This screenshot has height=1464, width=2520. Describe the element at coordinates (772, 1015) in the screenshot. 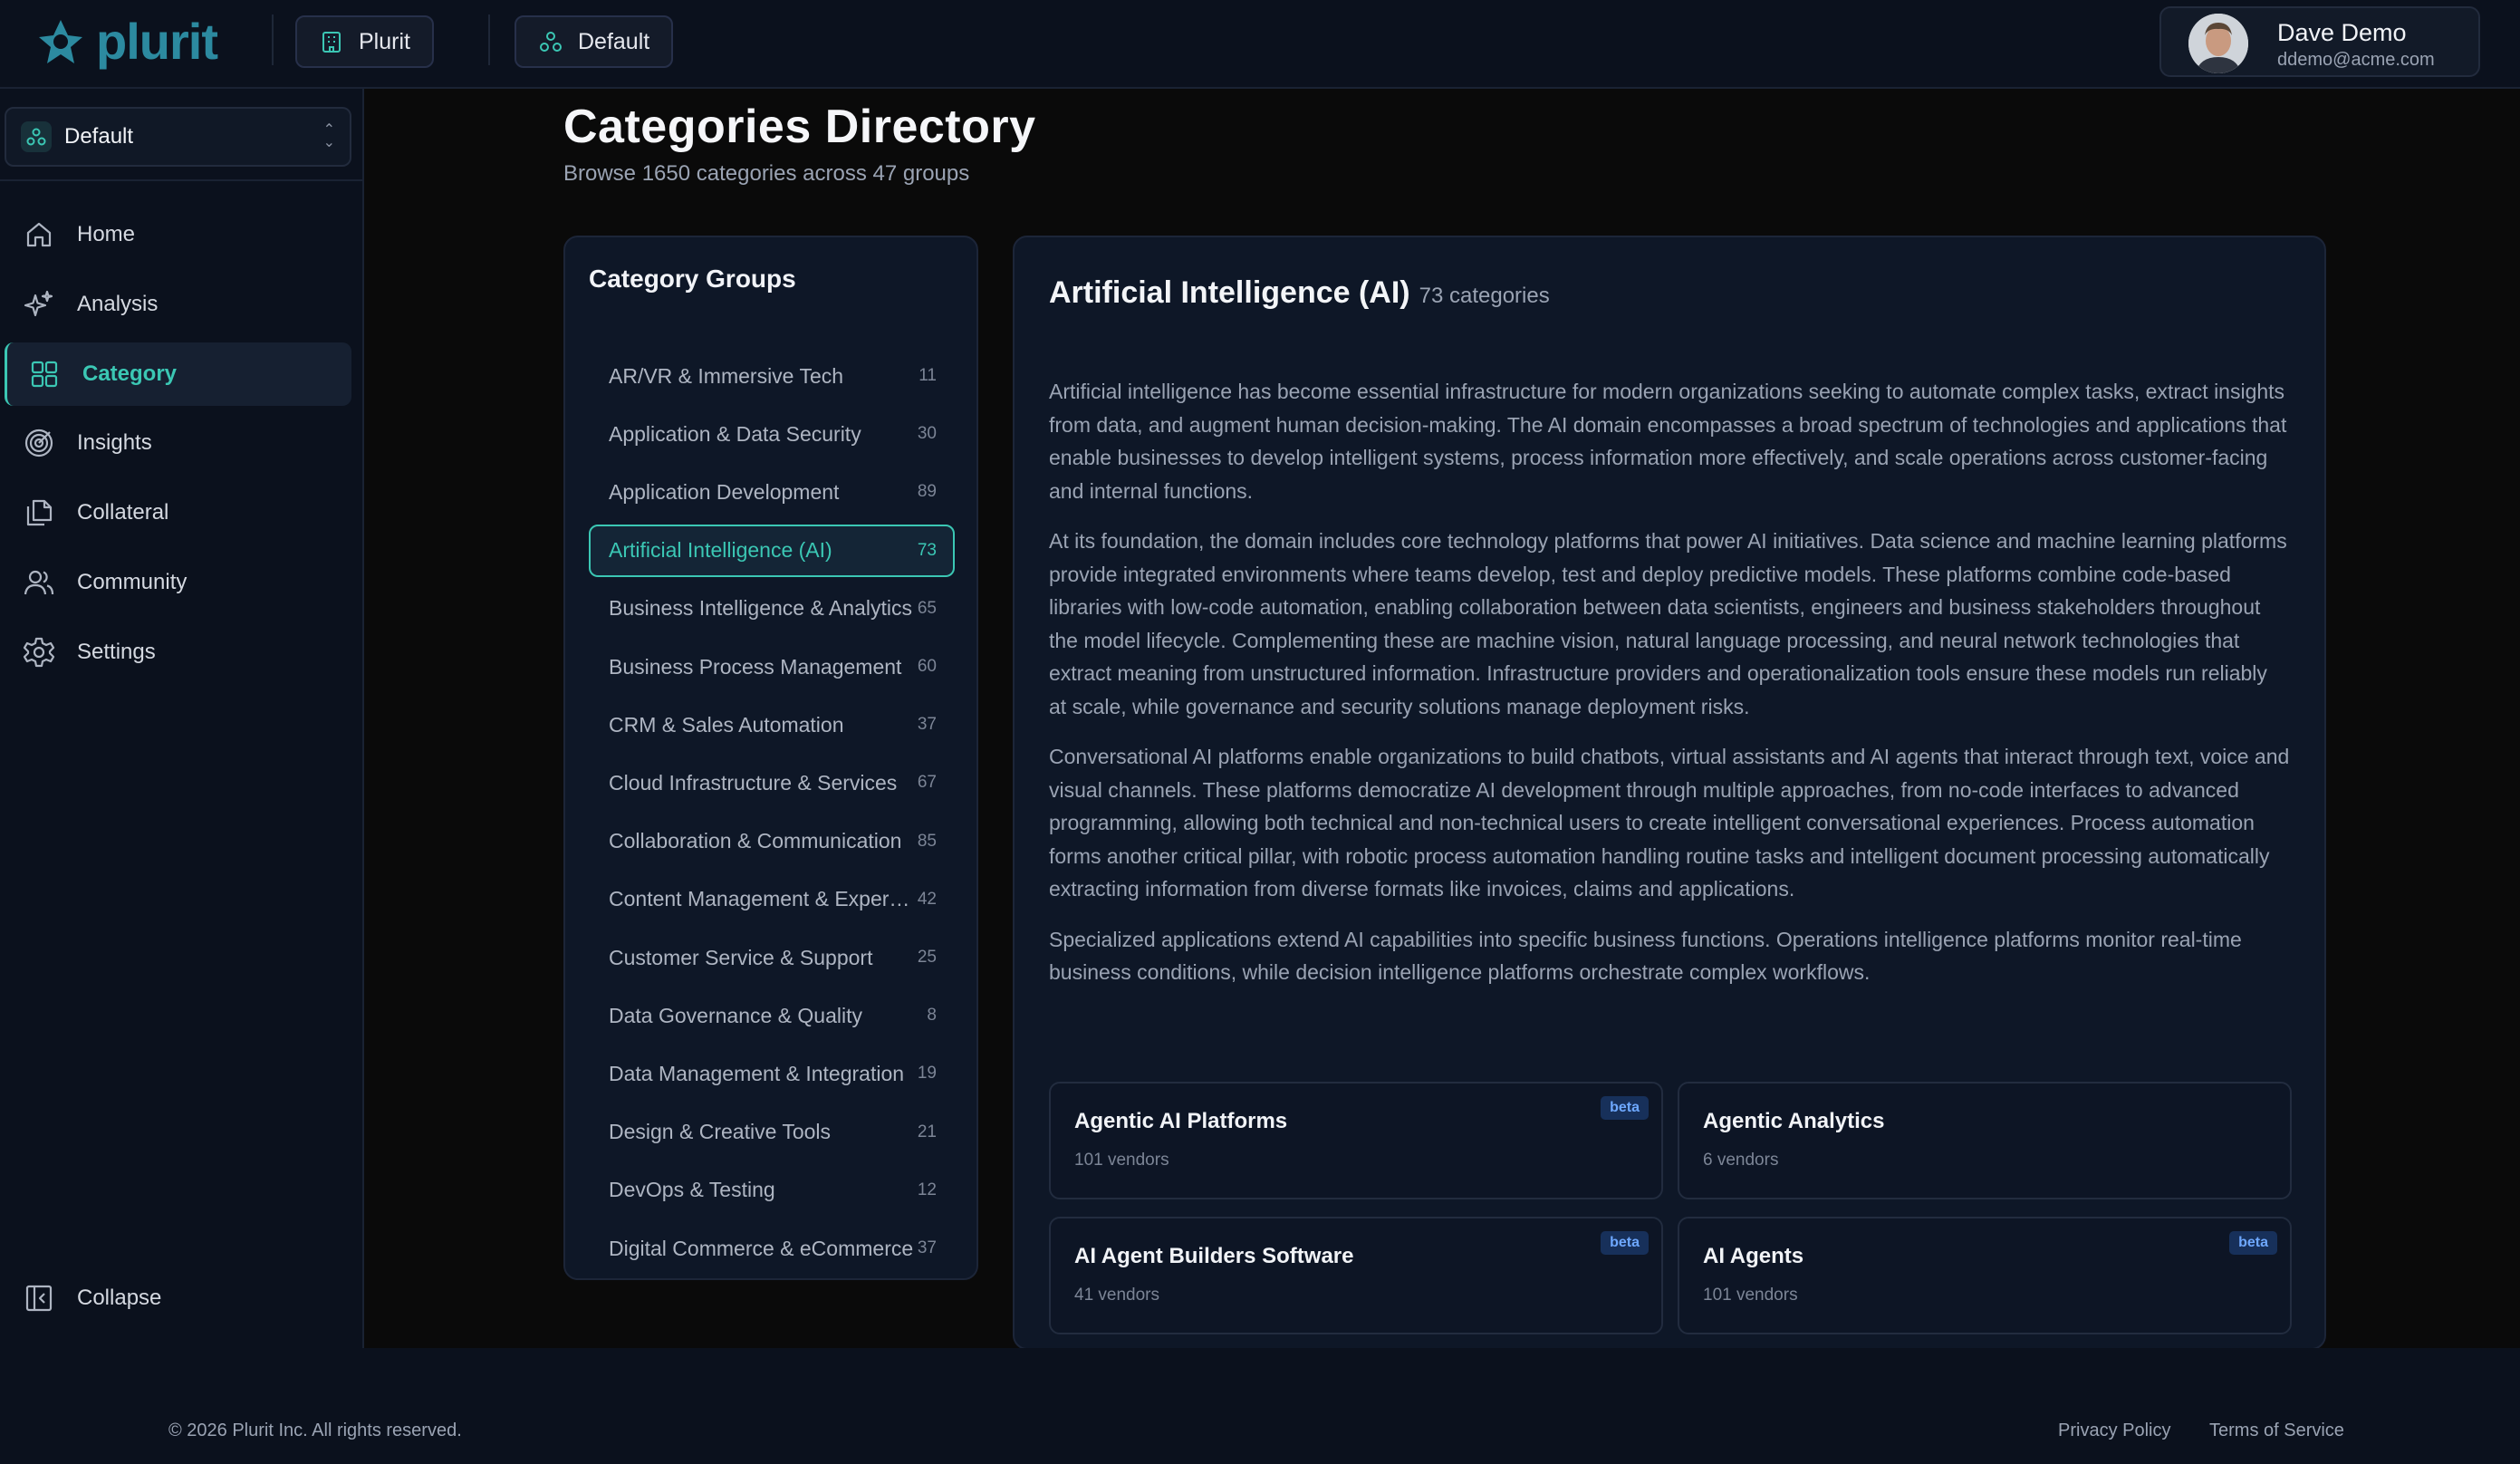

I see `category-group-item: Data Governance & Quality 8` at that location.